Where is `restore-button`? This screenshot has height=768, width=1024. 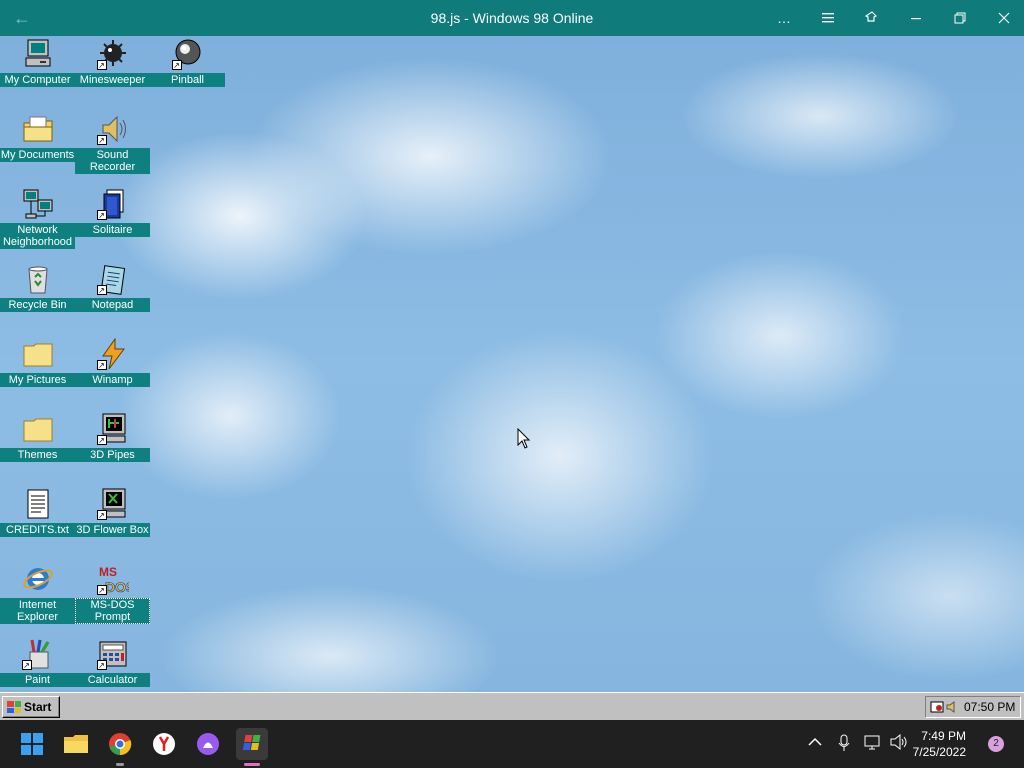 restore-button is located at coordinates (960, 18).